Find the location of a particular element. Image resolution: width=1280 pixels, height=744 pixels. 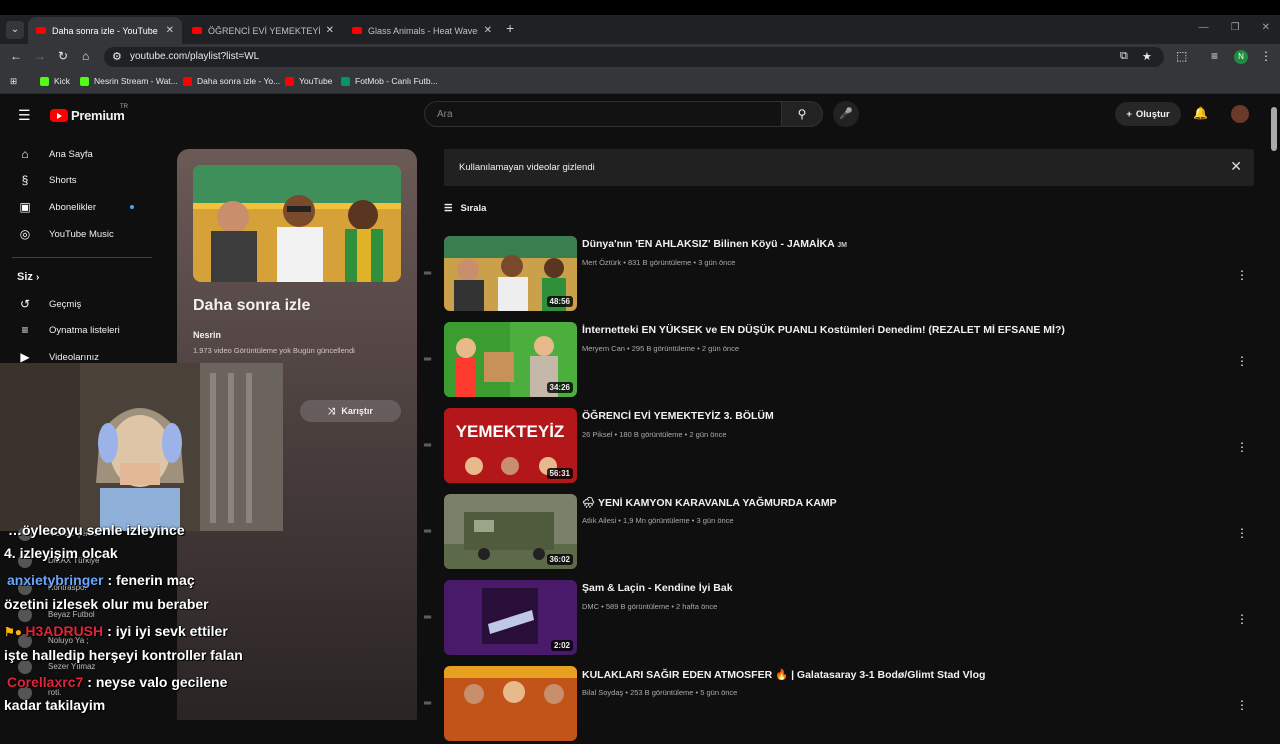

menu-icon: ☰ is located at coordinates (24, 115).